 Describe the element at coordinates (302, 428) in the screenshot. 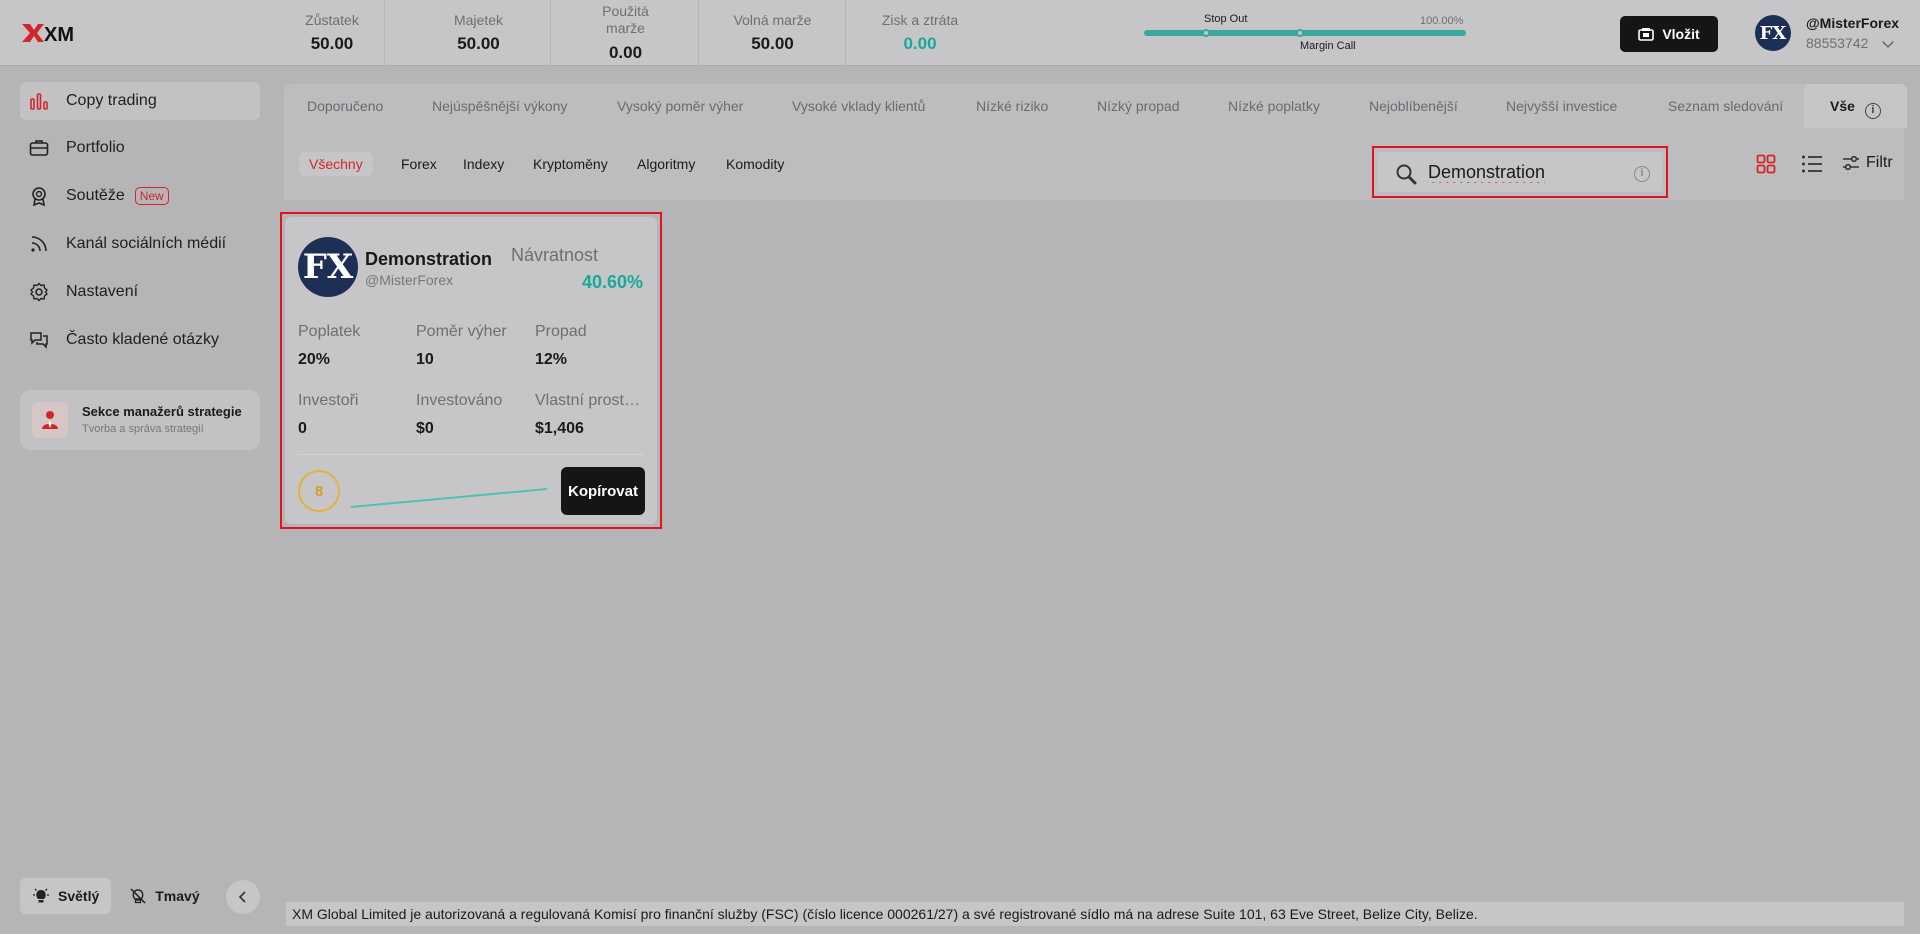

I see `stat-investors-value: 0` at that location.